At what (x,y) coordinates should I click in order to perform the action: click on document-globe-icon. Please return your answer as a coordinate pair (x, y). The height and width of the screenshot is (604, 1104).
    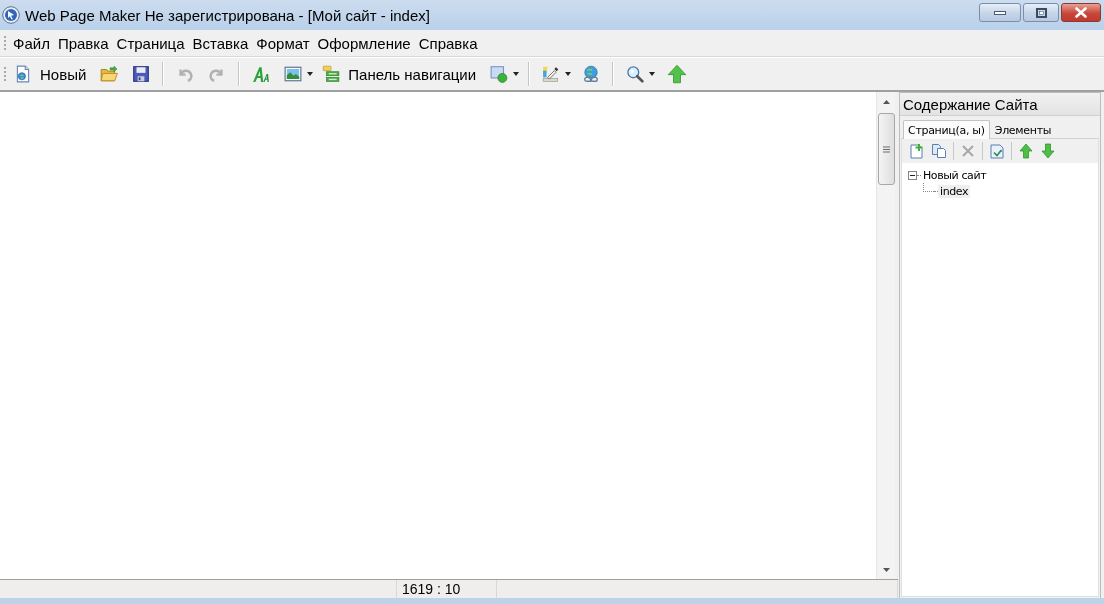
    Looking at the image, I should click on (23, 74).